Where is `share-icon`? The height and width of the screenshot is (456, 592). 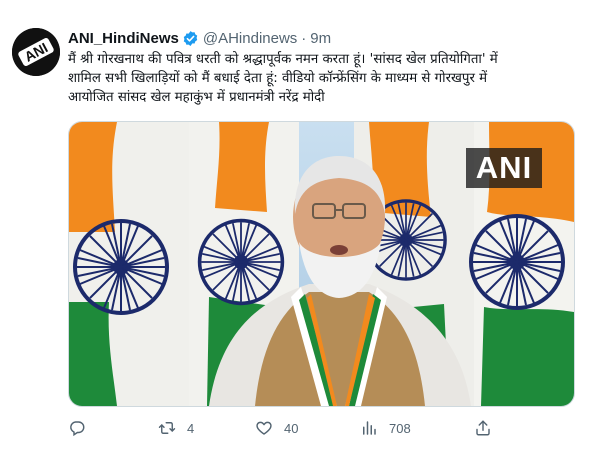 share-icon is located at coordinates (483, 428).